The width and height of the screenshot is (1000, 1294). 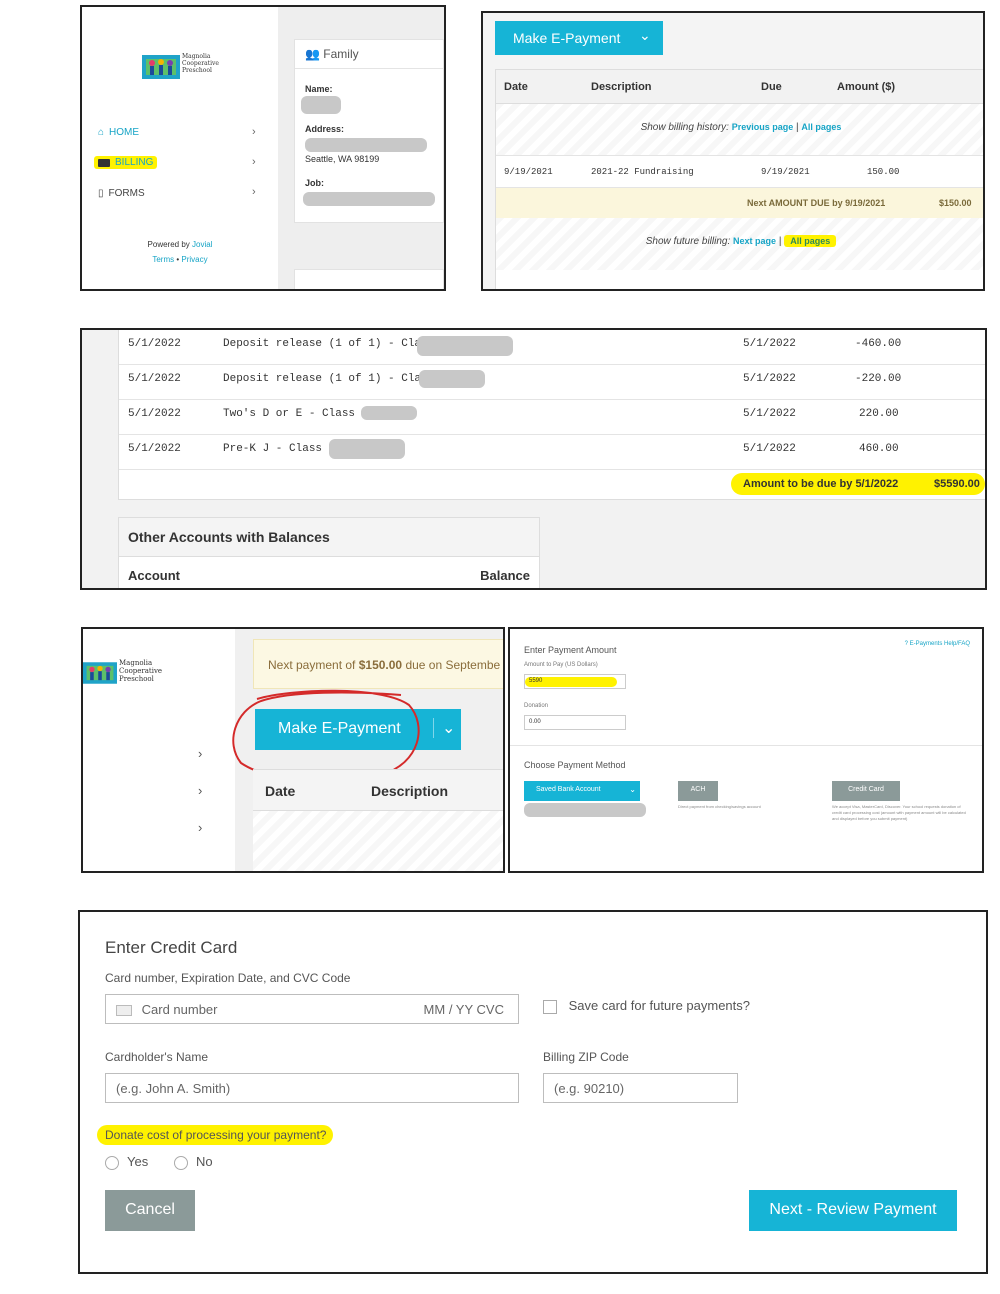 I want to click on row-amount: 220.00, so click(x=879, y=414).